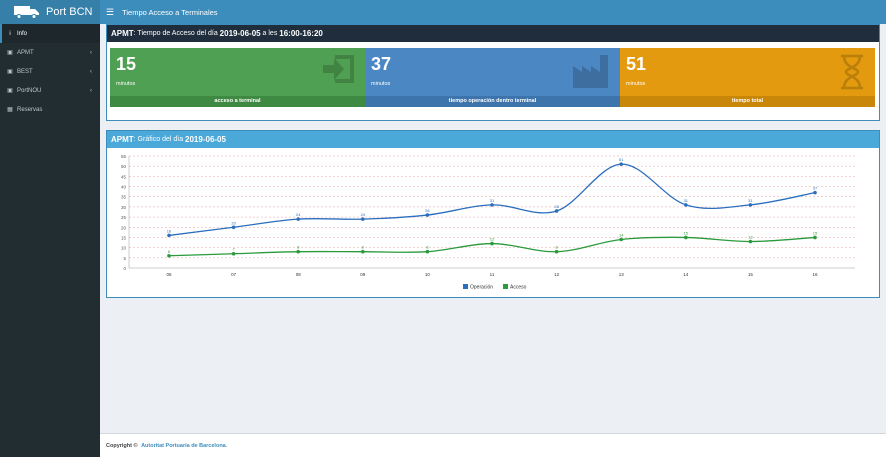  I want to click on y-tick-label: 25, so click(124, 217).